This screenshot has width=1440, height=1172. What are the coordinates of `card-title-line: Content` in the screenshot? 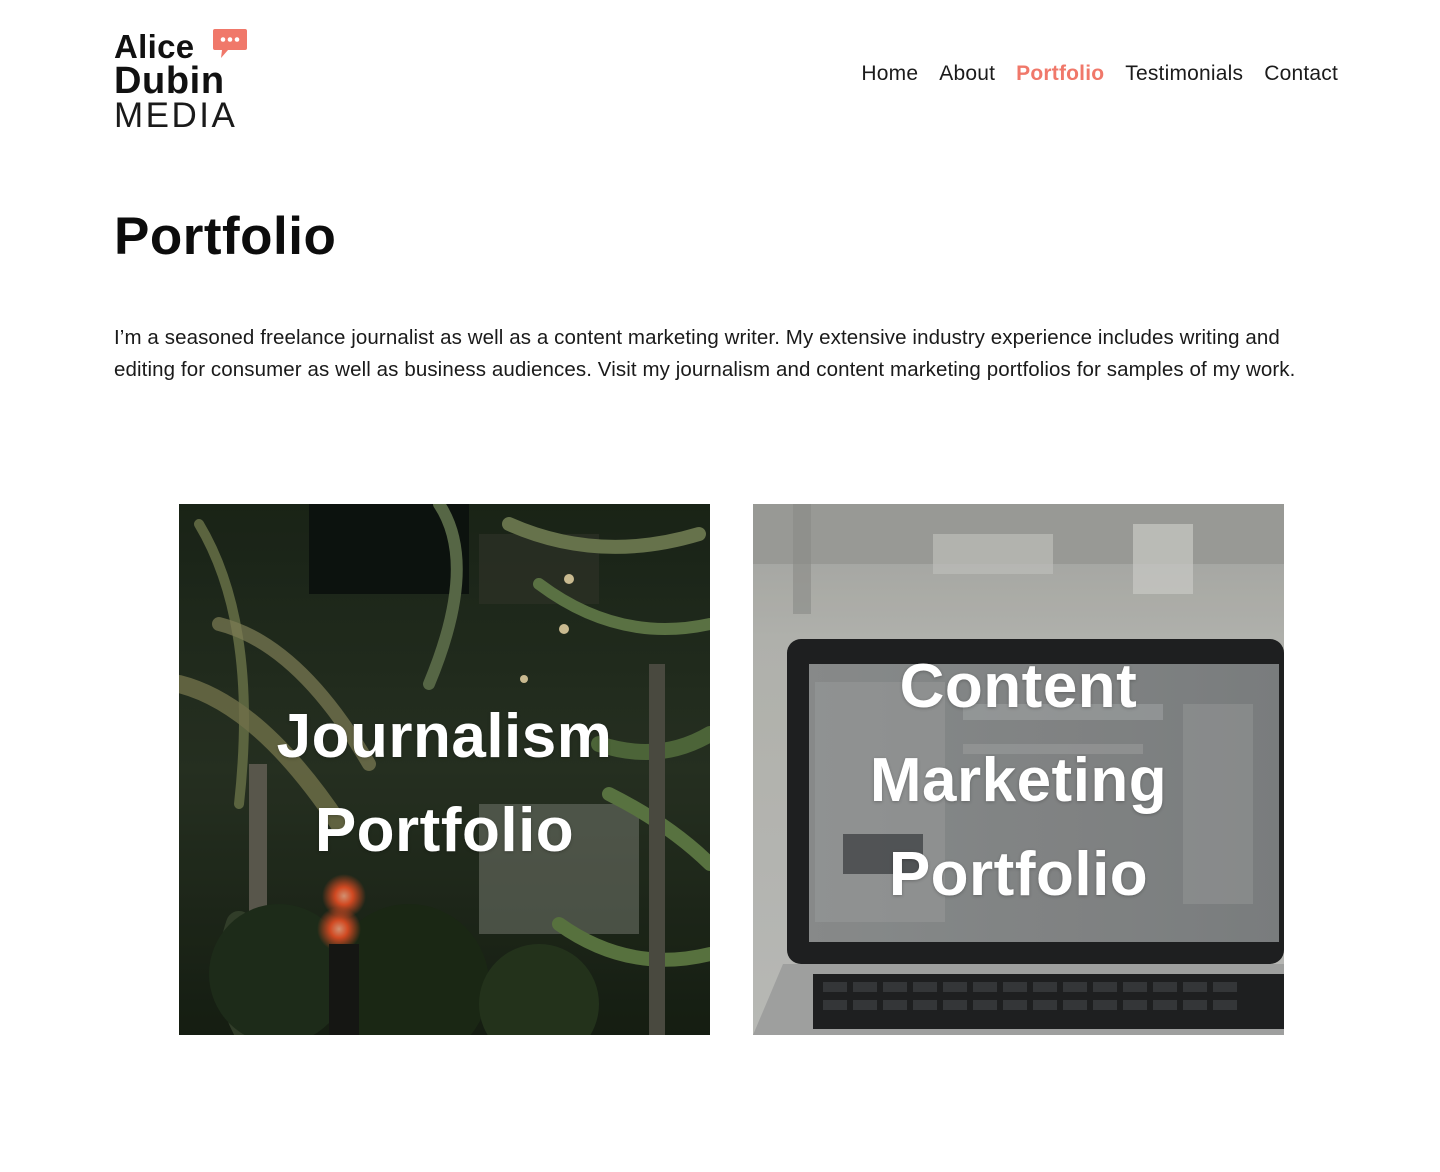 It's located at (1018, 686).